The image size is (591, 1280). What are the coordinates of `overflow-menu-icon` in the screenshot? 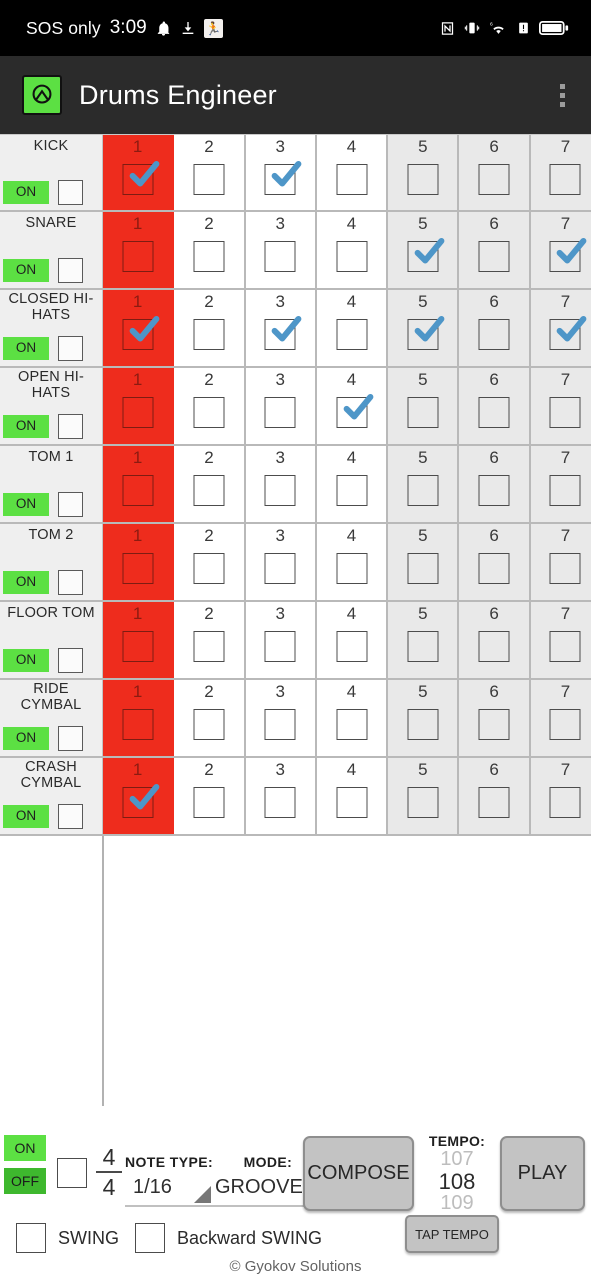 It's located at (562, 95).